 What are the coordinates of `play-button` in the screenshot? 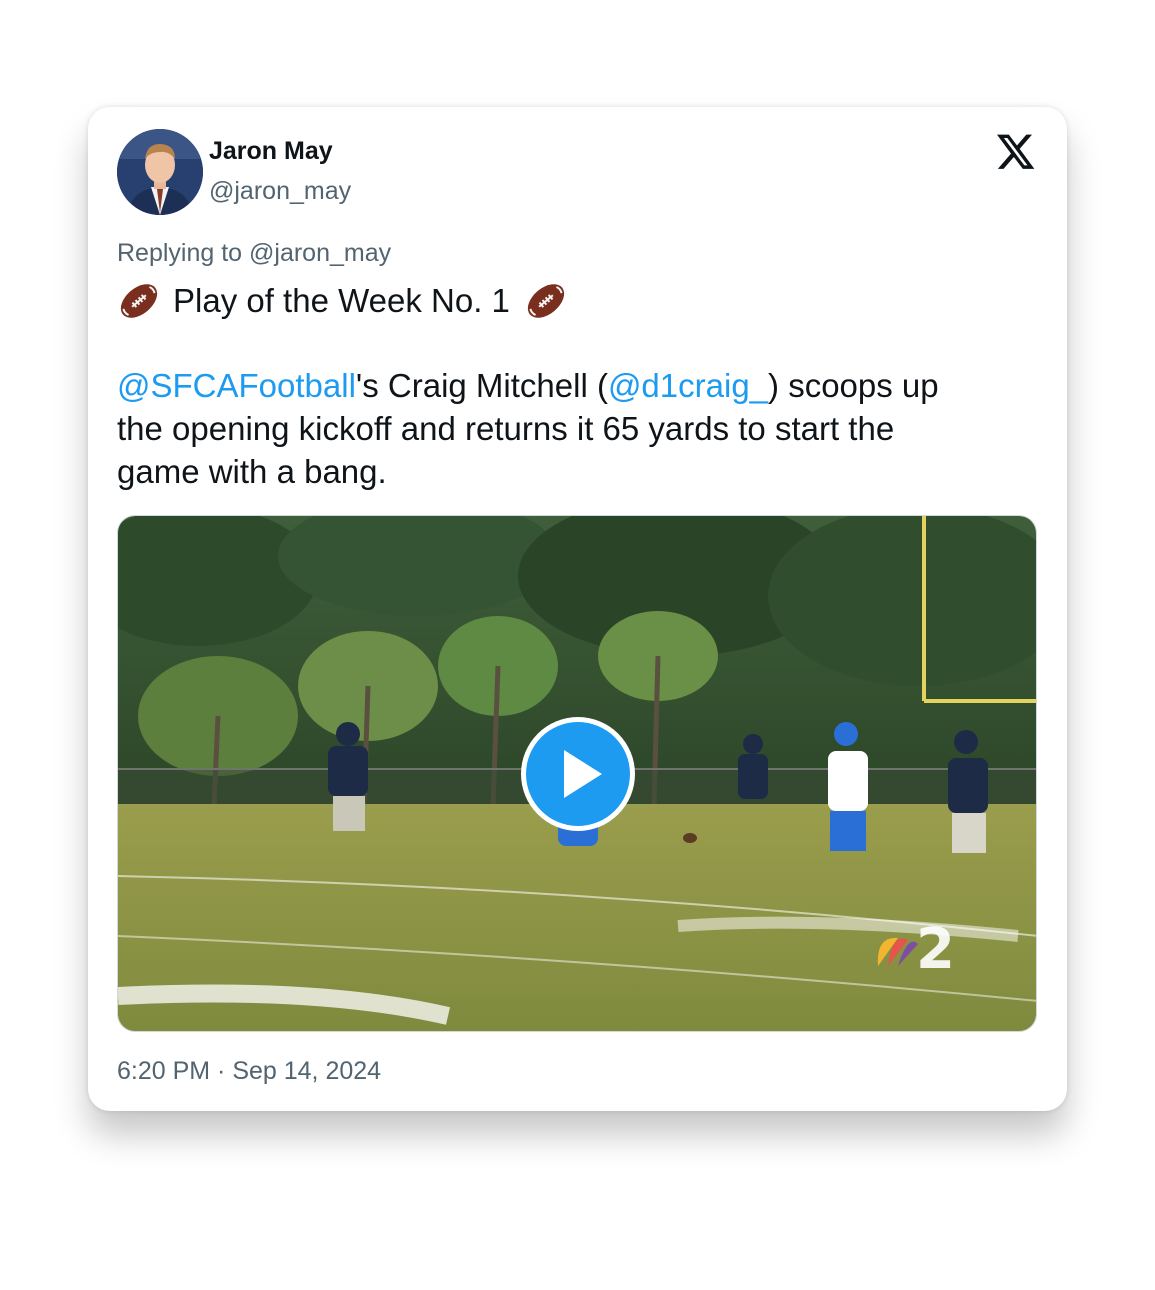 It's located at (578, 774).